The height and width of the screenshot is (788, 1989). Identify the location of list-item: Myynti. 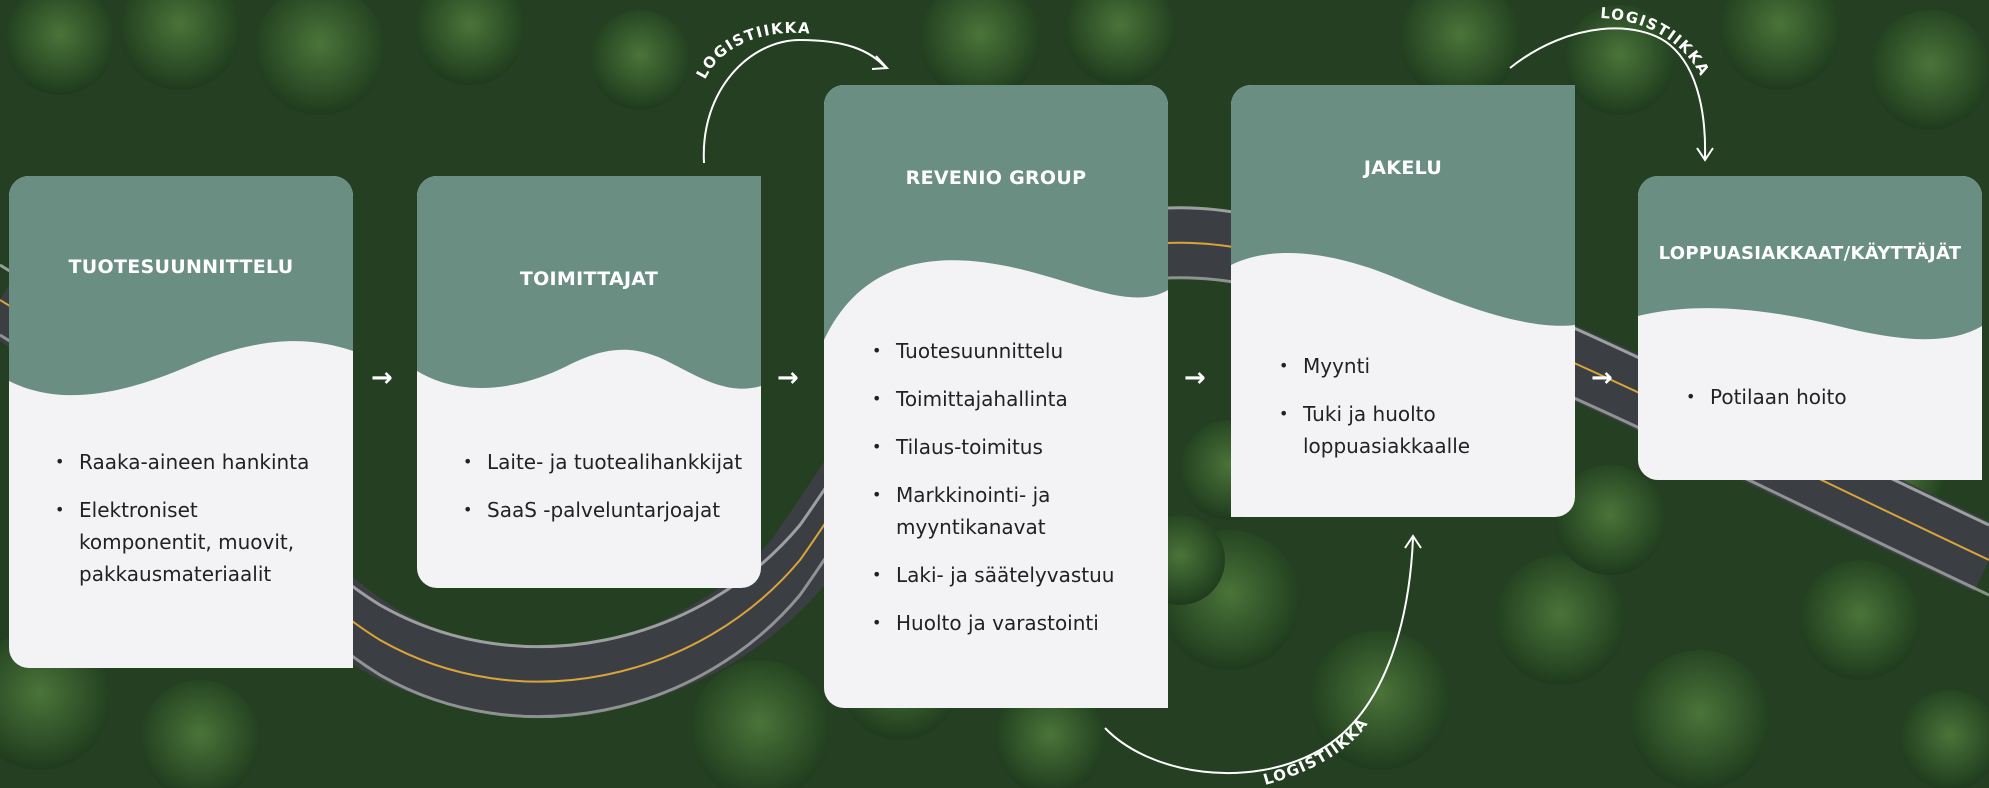
(1419, 366).